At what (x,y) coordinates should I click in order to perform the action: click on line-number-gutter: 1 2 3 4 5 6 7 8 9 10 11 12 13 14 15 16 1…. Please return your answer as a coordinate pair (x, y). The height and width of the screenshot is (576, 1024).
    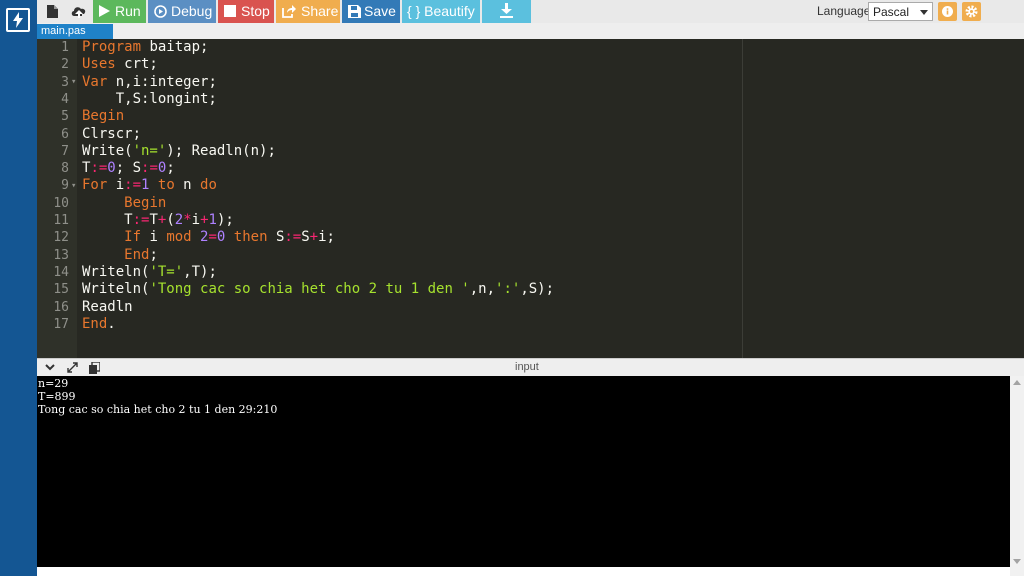
    Looking at the image, I should click on (57, 198).